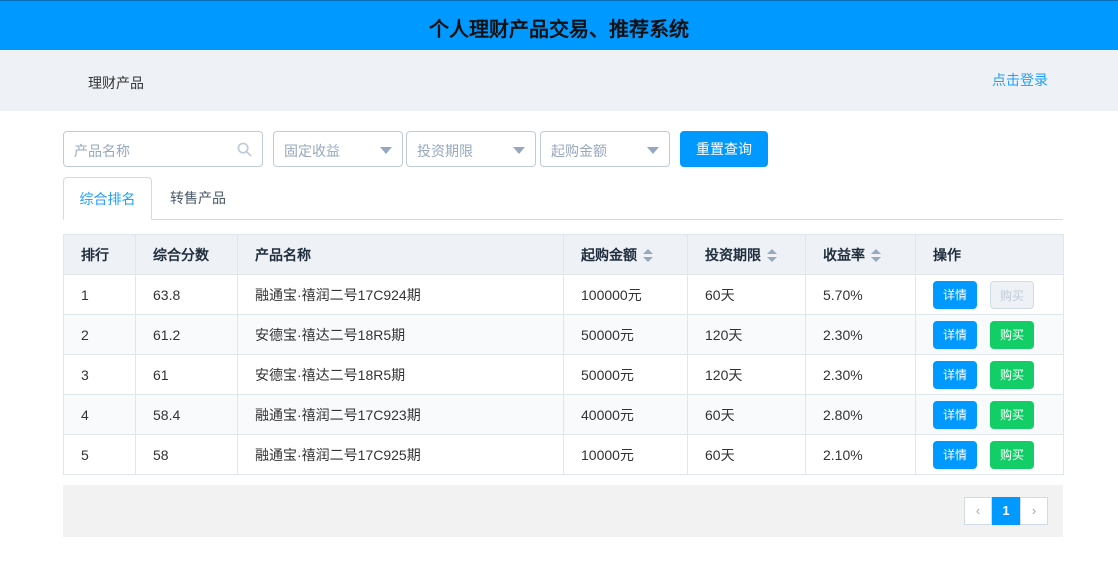 The image size is (1118, 570). Describe the element at coordinates (563, 511) in the screenshot. I see `pagination-bar: ‹ 1 ›` at that location.